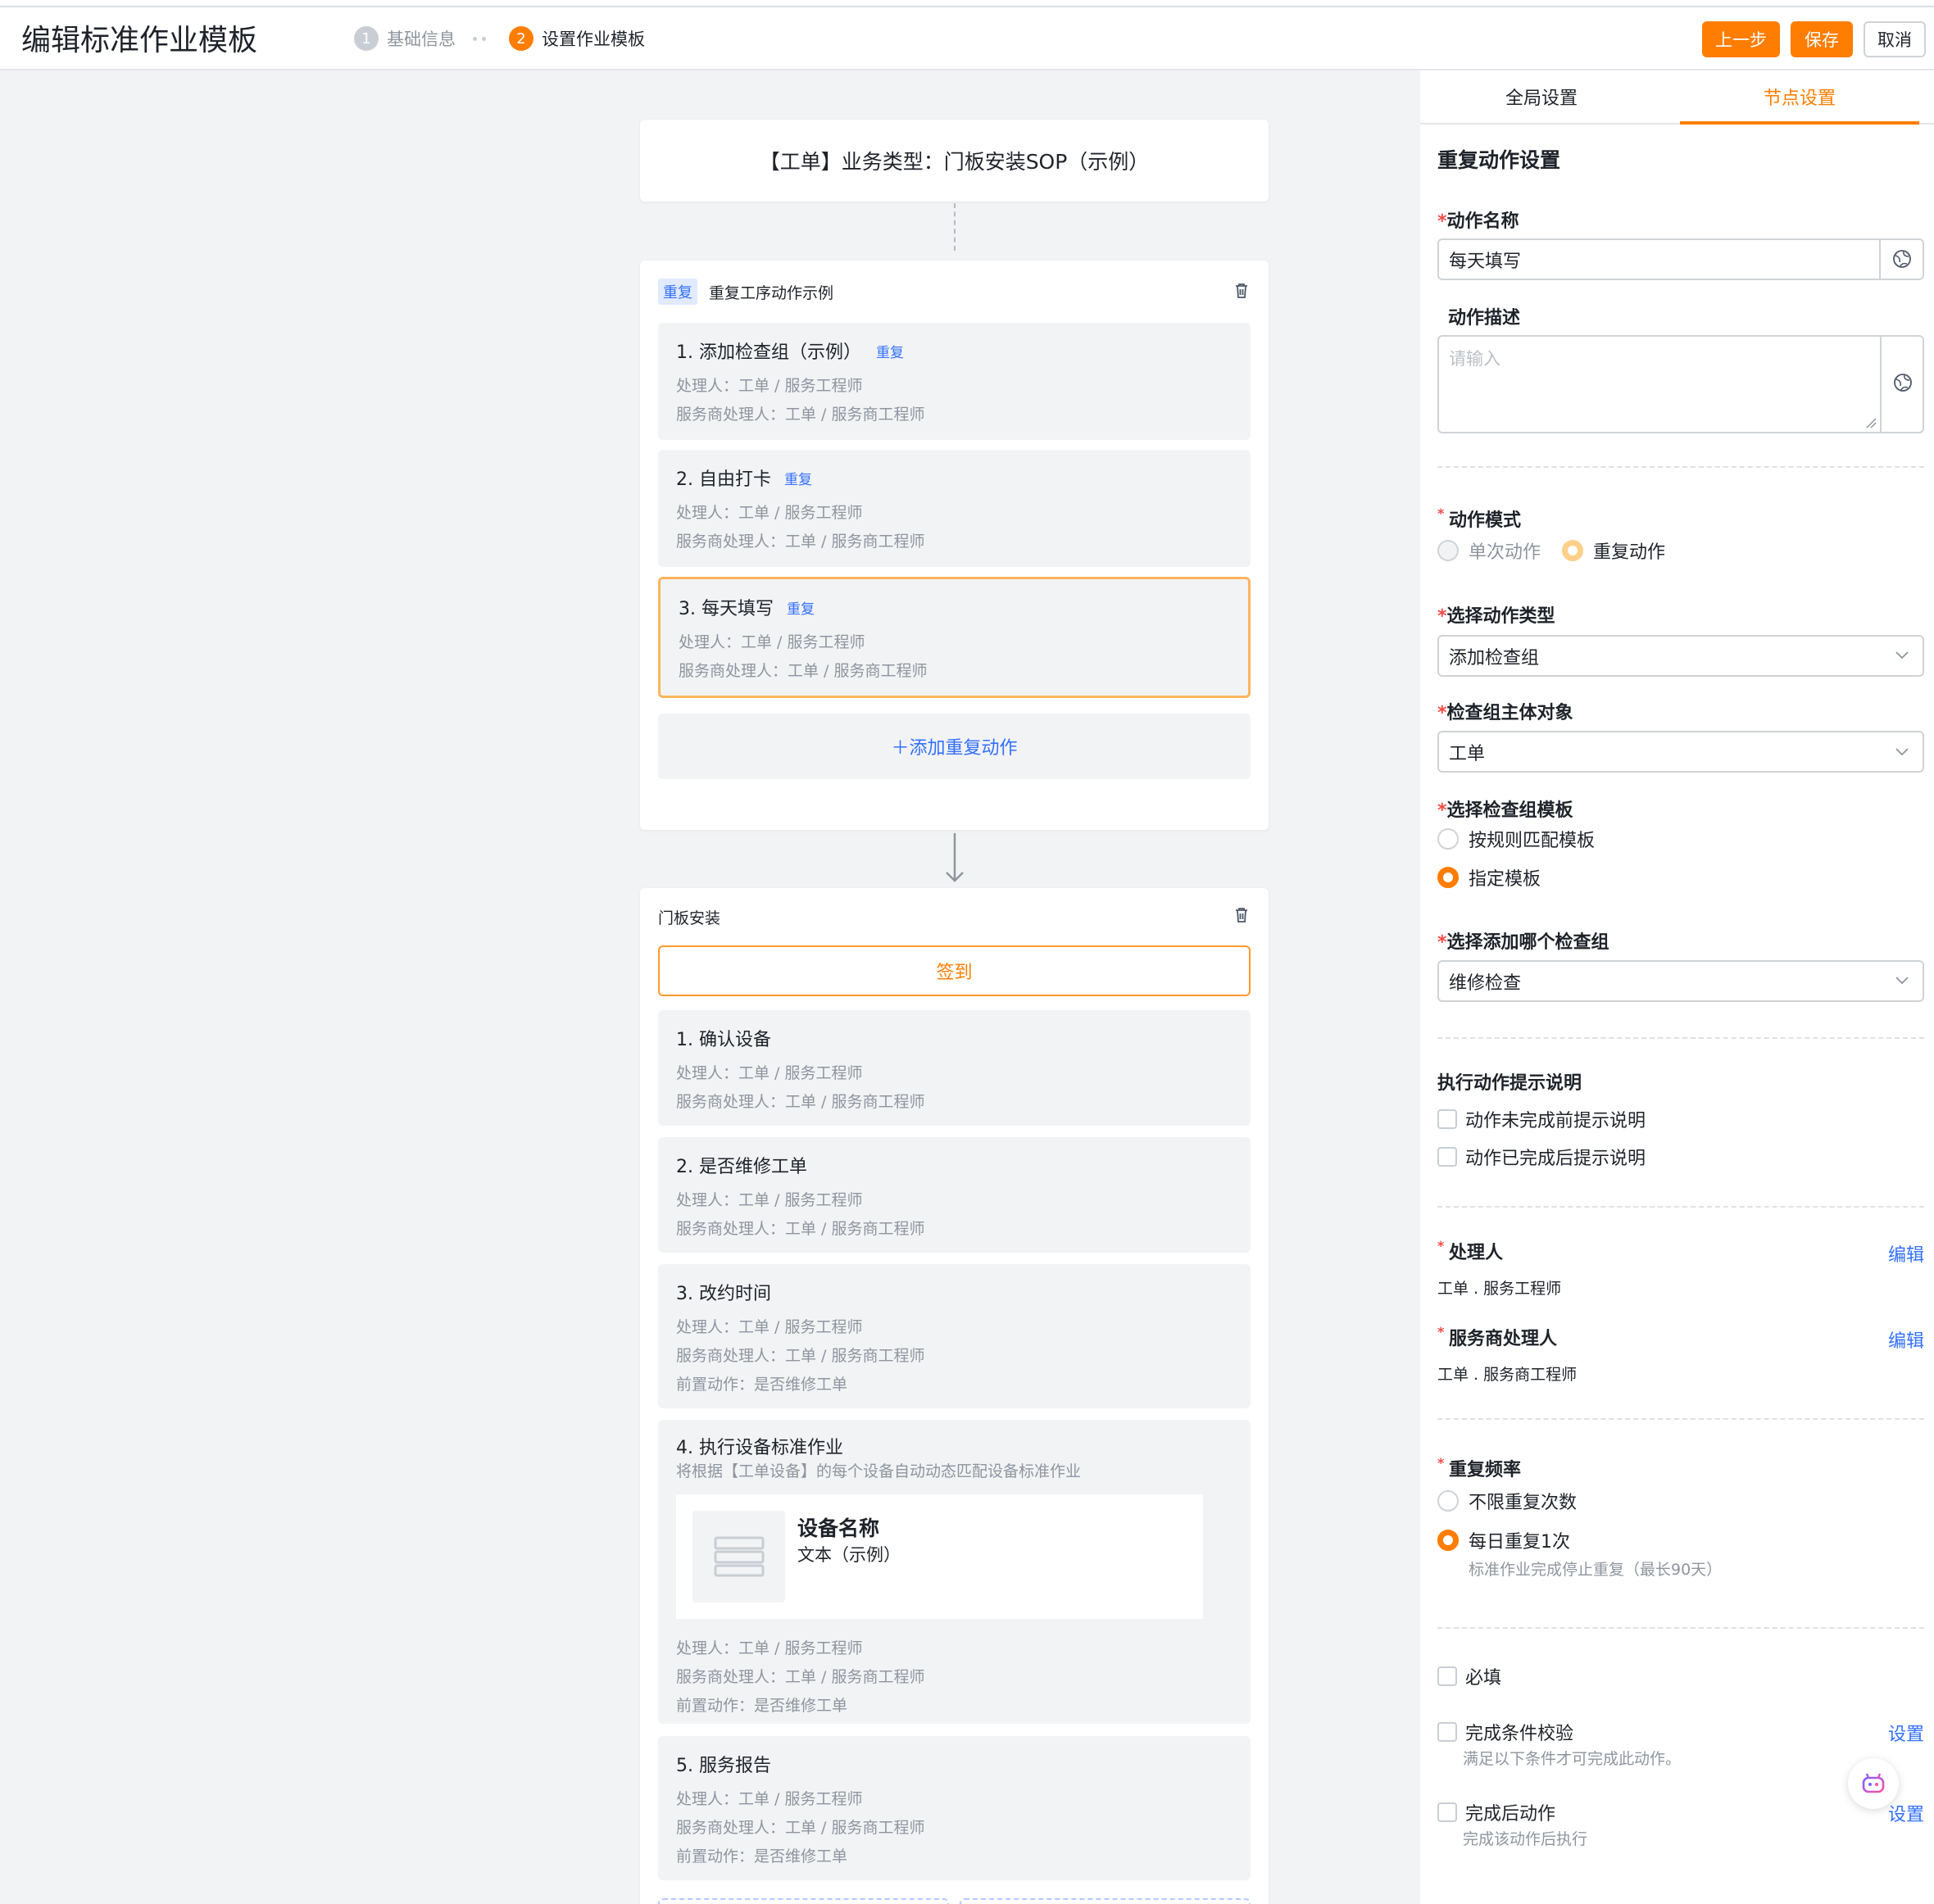 The width and height of the screenshot is (1934, 1904). Describe the element at coordinates (800, 609) in the screenshot. I see `repeat-badge: 重复` at that location.